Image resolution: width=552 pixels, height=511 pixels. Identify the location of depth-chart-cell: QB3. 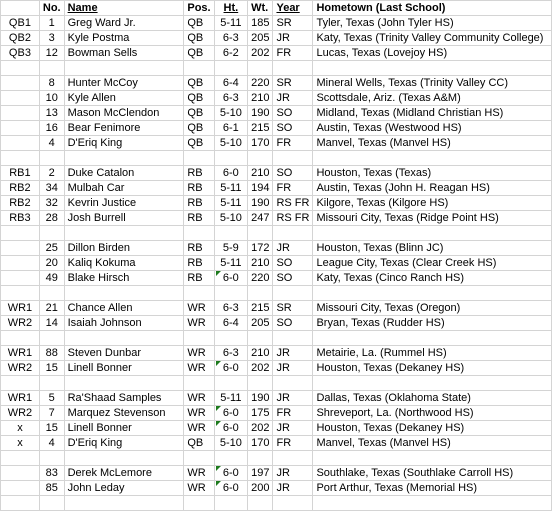
(20, 53).